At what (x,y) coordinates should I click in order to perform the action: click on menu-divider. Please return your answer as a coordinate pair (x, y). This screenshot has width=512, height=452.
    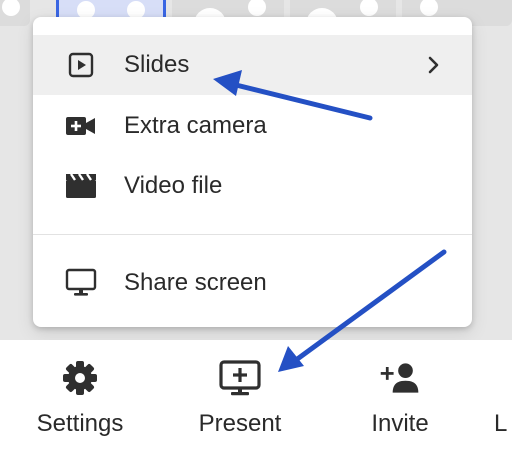
    Looking at the image, I should click on (252, 234).